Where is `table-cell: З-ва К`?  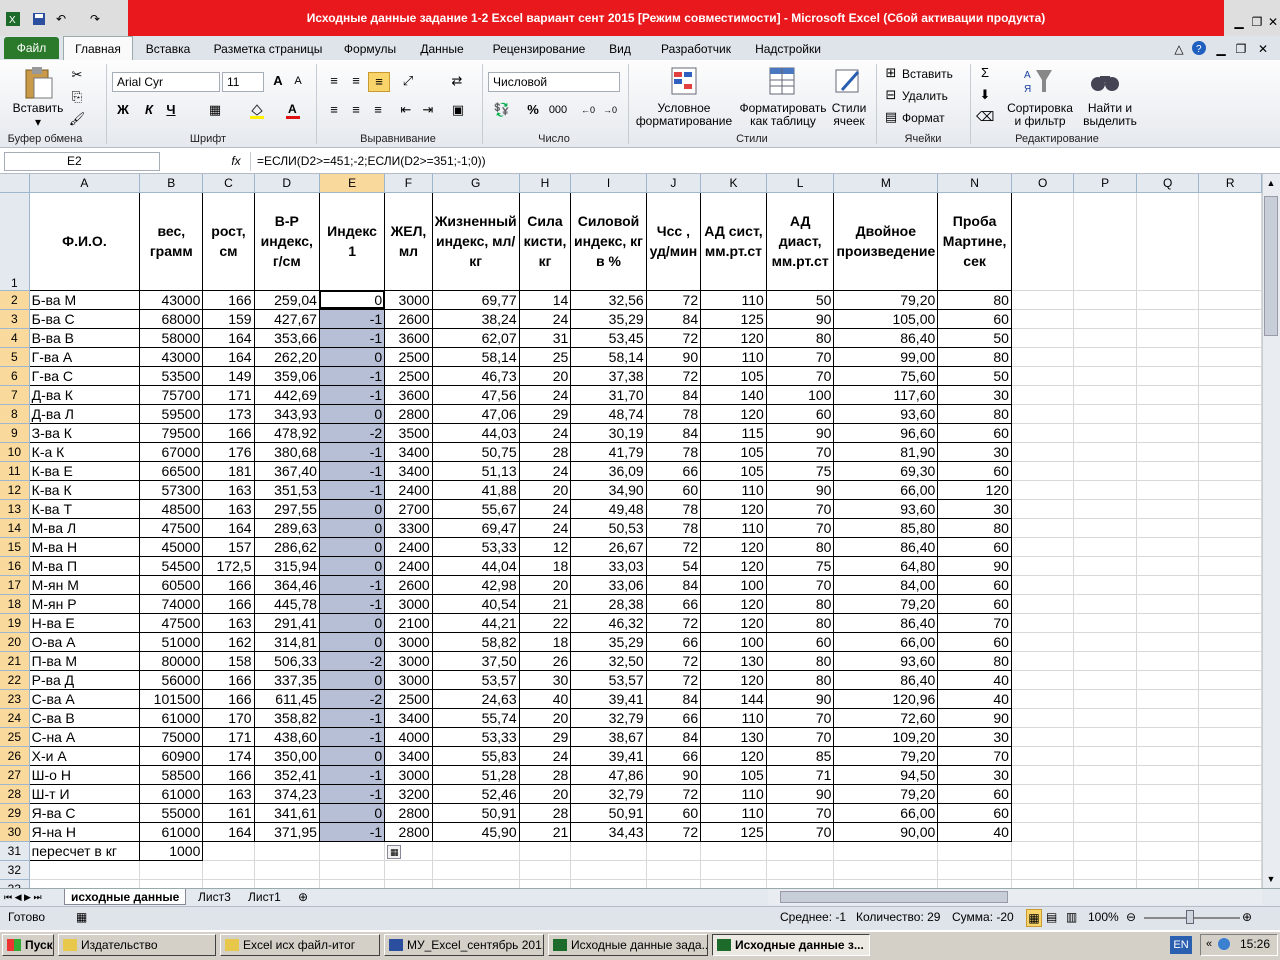
table-cell: З-ва К is located at coordinates (84, 433).